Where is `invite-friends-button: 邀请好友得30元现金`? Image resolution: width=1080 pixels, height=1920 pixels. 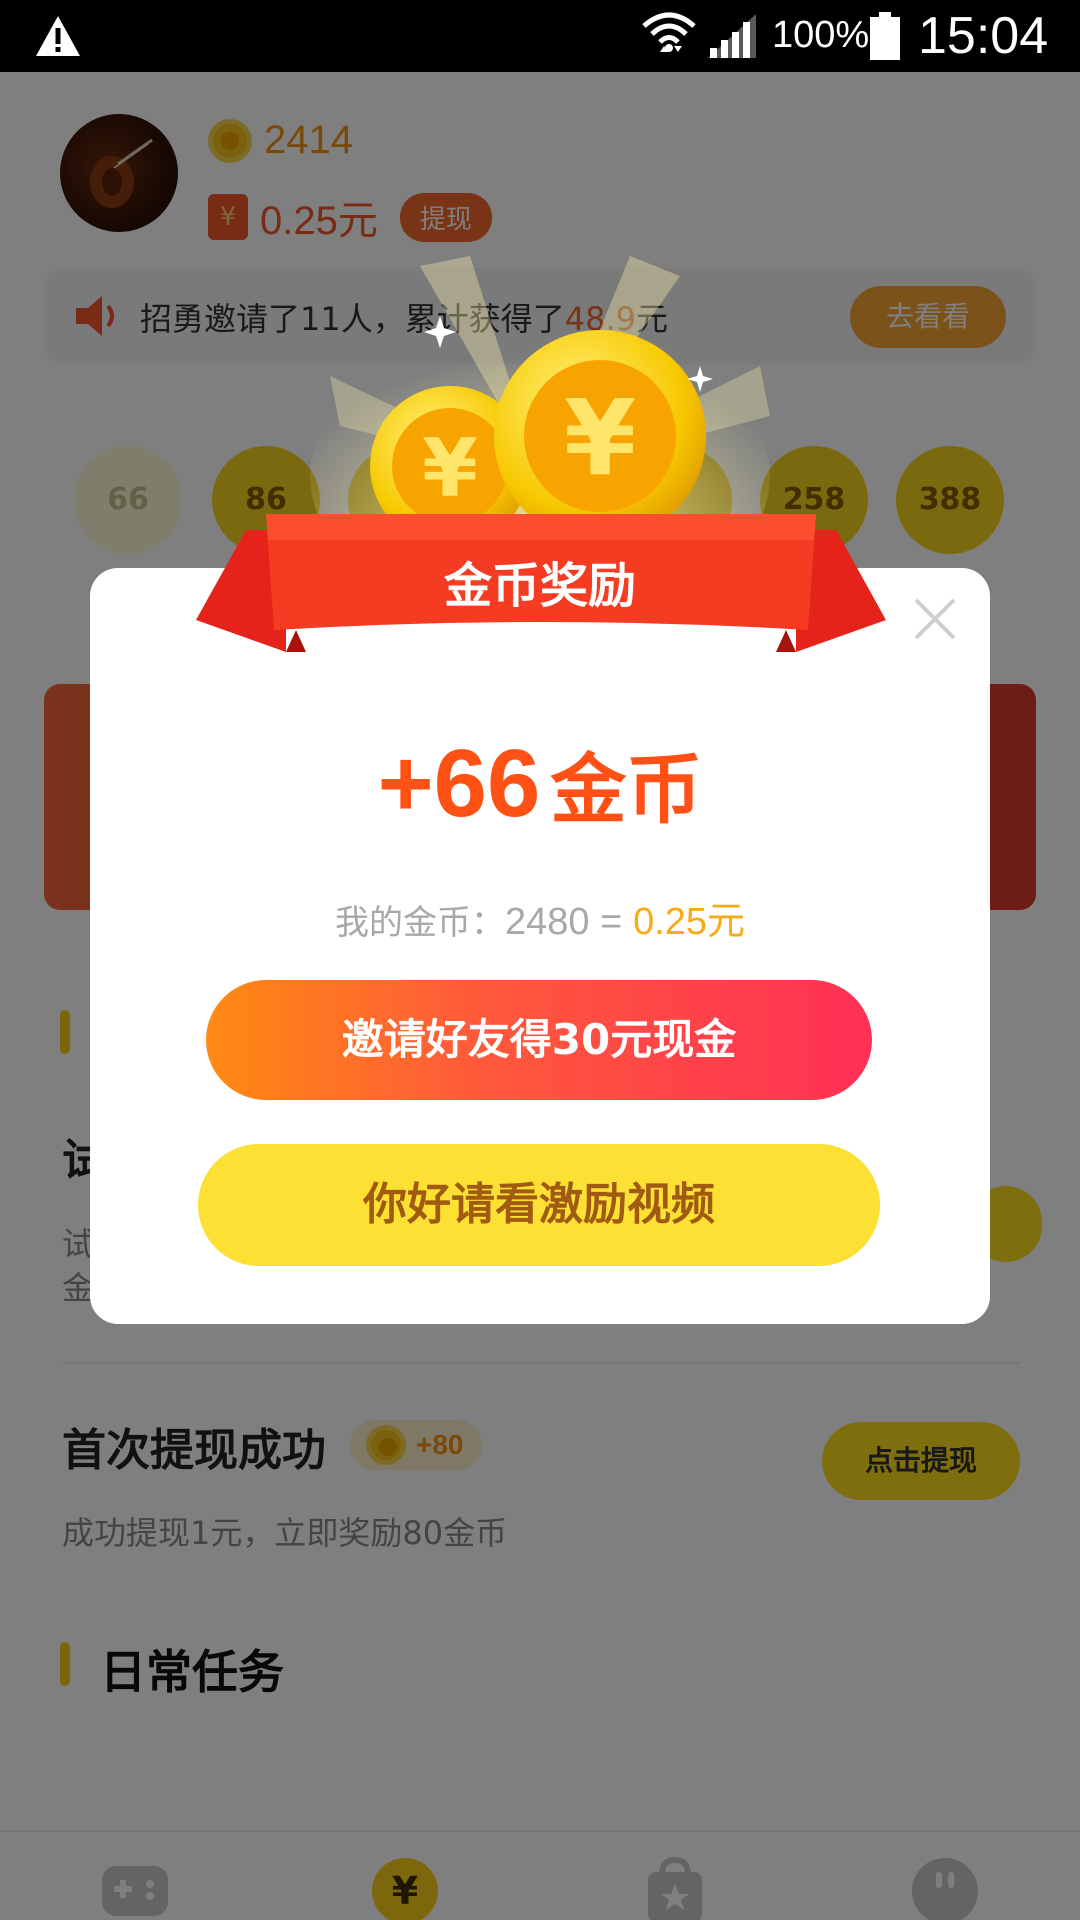
invite-friends-button: 邀请好友得30元现金 is located at coordinates (539, 1040).